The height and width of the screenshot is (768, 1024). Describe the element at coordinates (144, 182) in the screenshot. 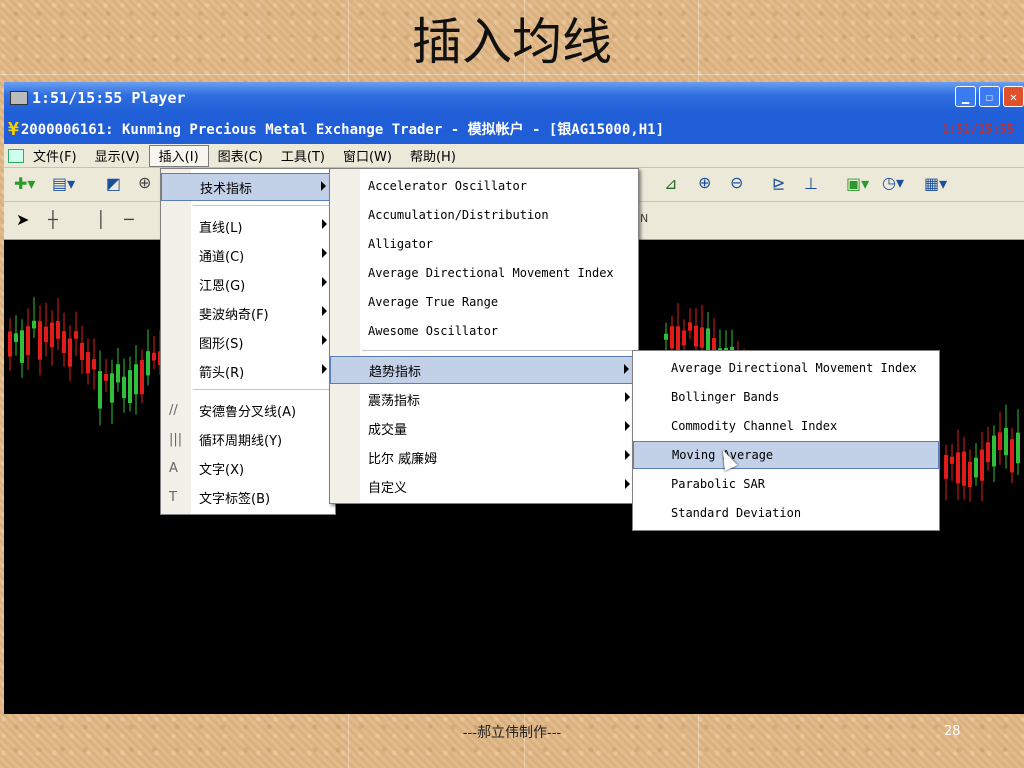

I see `crosshair-icon: ⊕` at that location.